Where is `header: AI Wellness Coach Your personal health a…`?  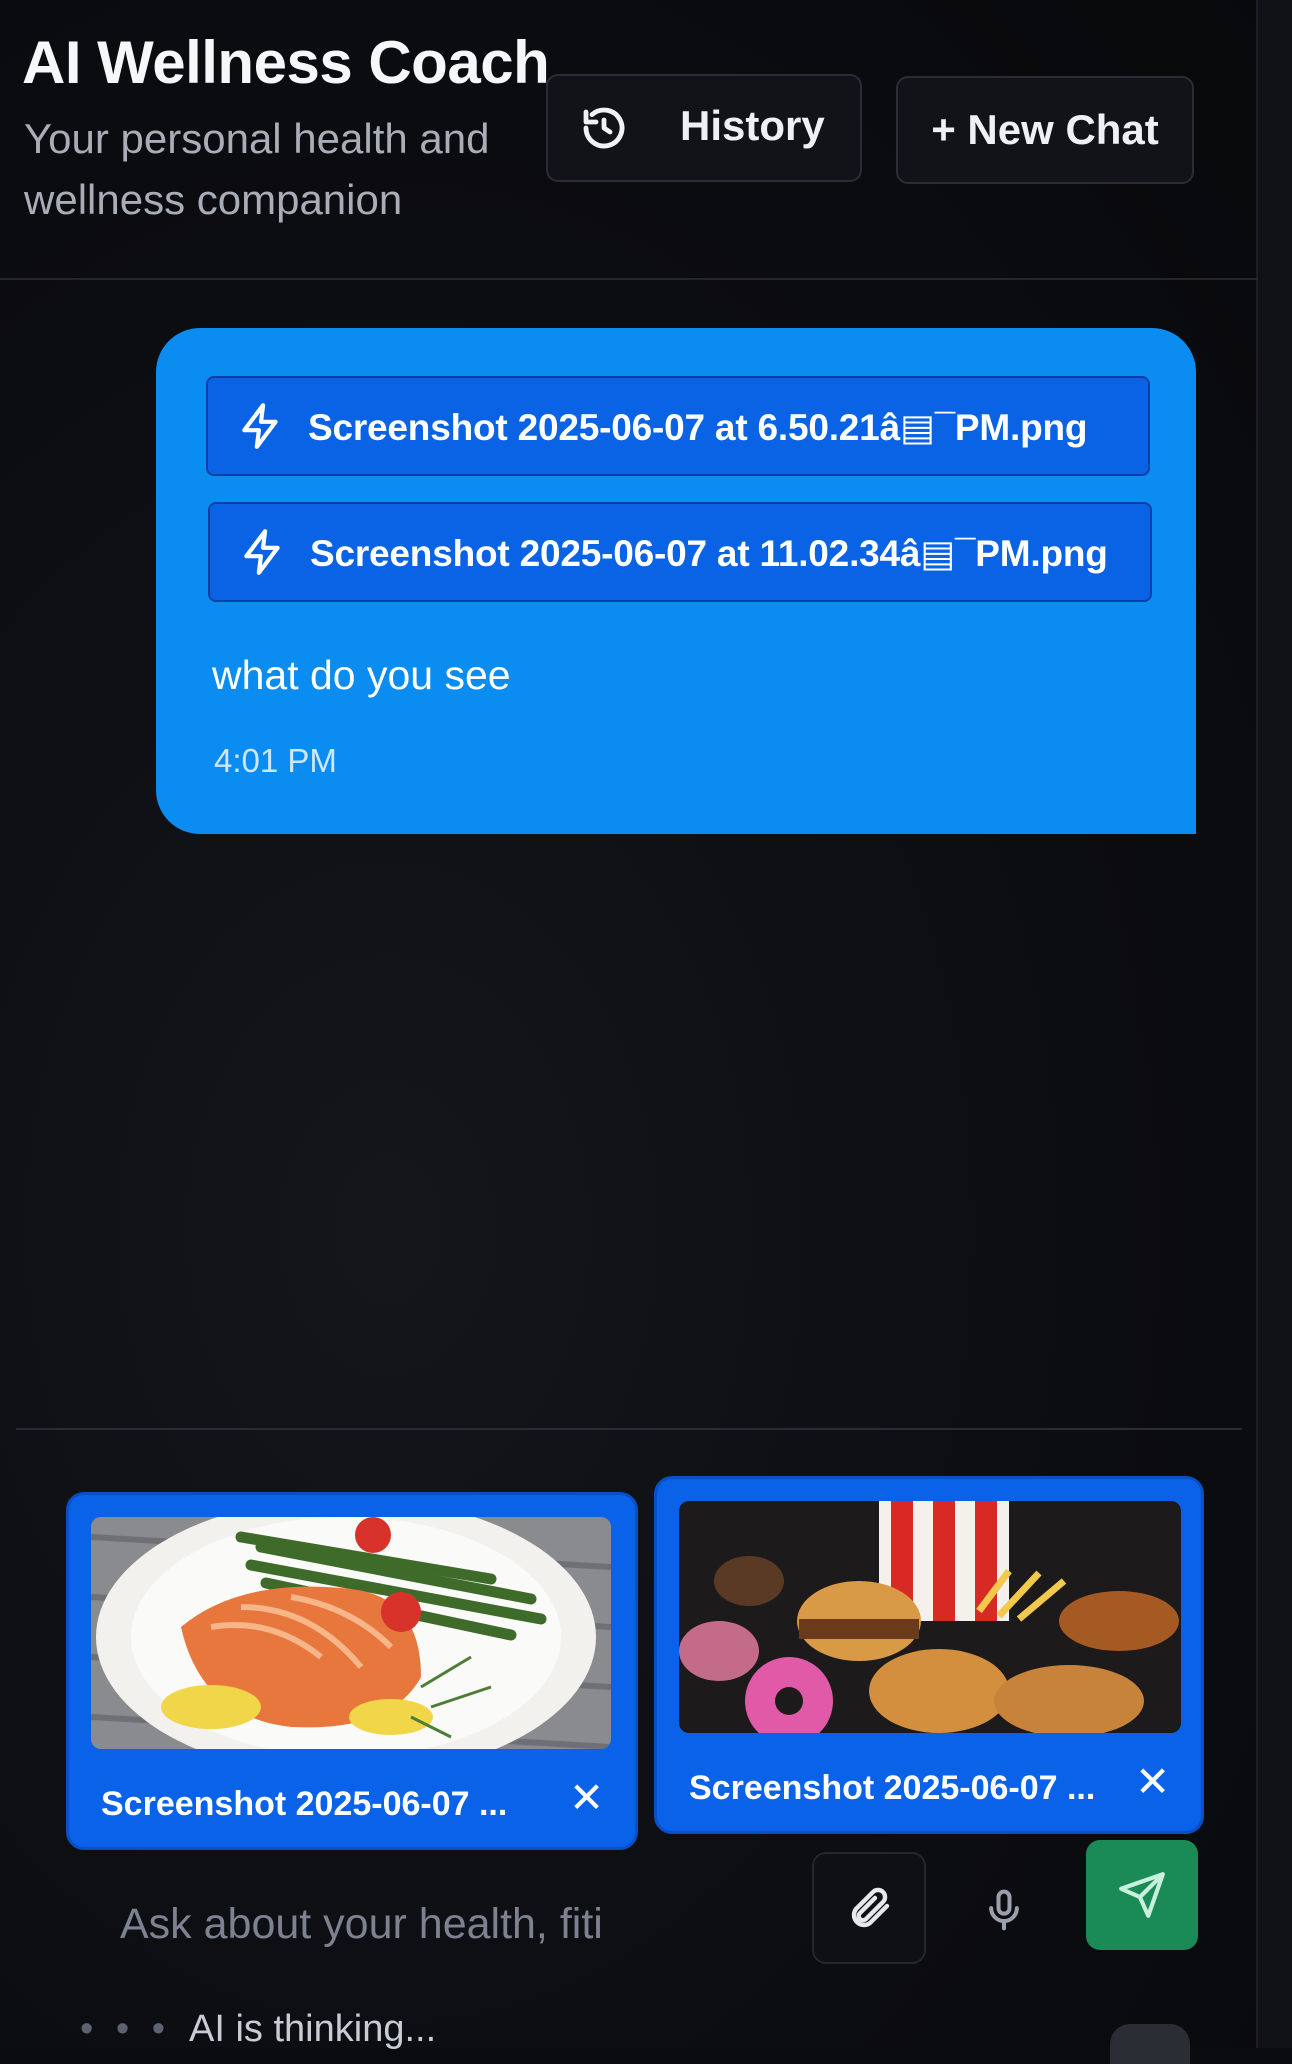
header: AI Wellness Coach Your personal health a… is located at coordinates (629, 140).